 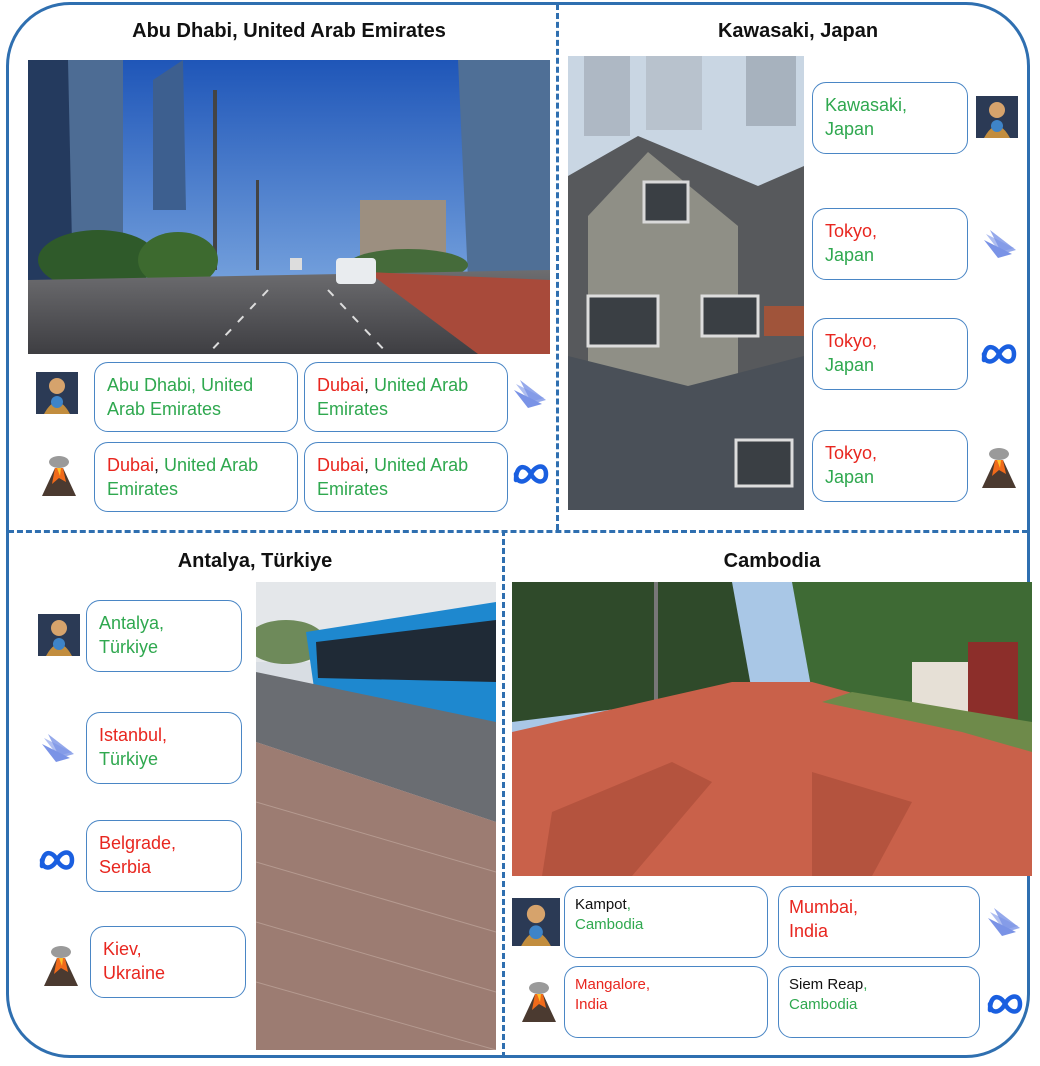 I want to click on answer-bubble: Kawasaki, Japan, so click(x=890, y=118).